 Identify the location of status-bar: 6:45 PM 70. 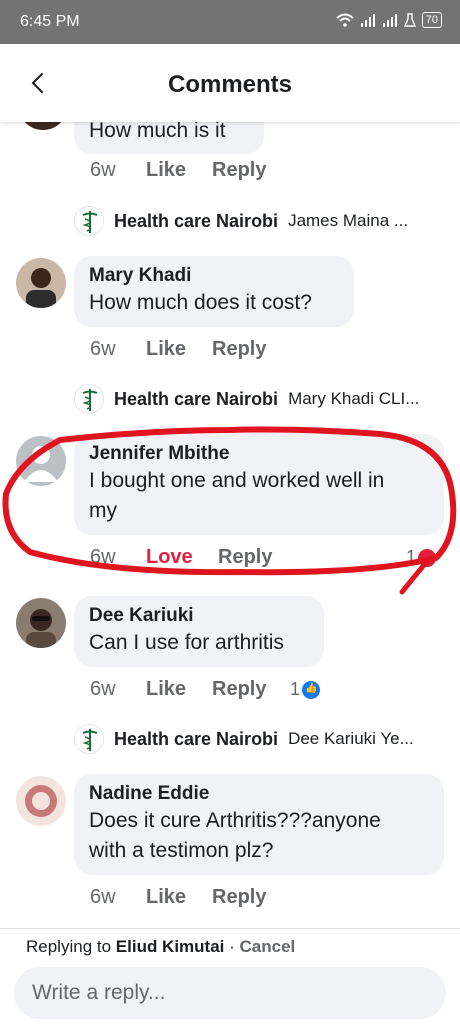
(230, 22).